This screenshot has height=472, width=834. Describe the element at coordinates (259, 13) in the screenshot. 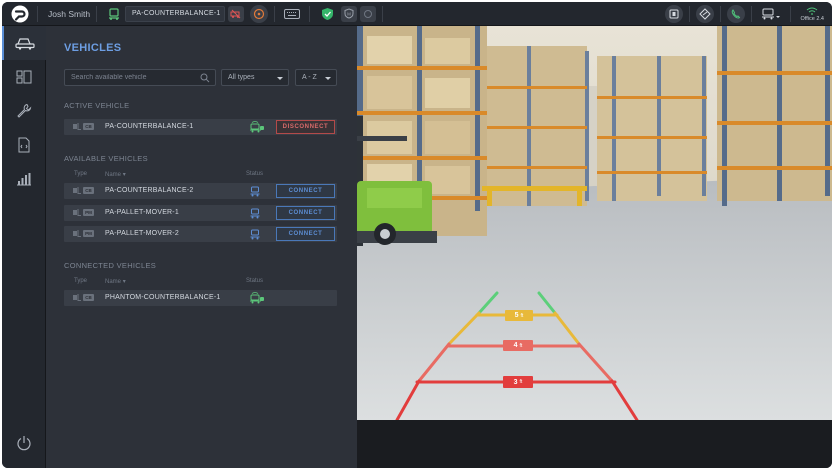

I see `steering-wheel-icon` at that location.